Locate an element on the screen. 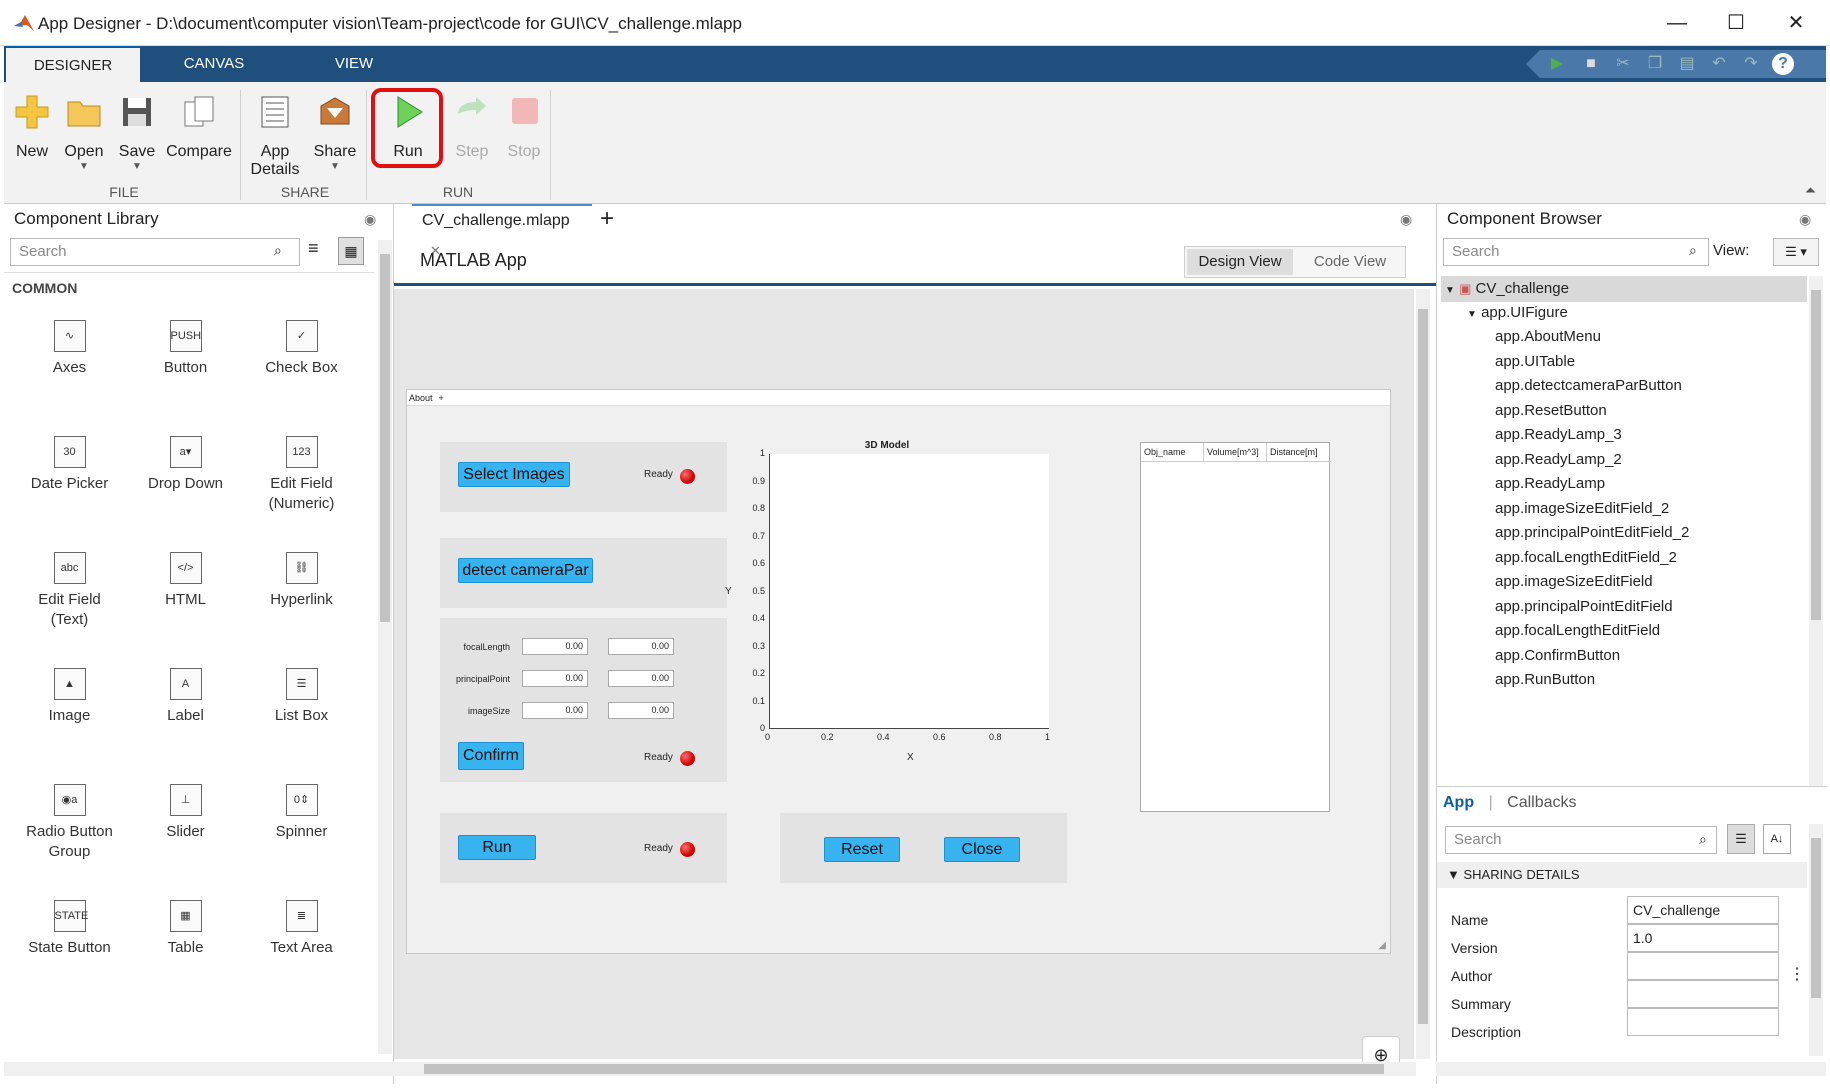 The width and height of the screenshot is (1830, 1089). paste-icon: ▤ is located at coordinates (1687, 64).